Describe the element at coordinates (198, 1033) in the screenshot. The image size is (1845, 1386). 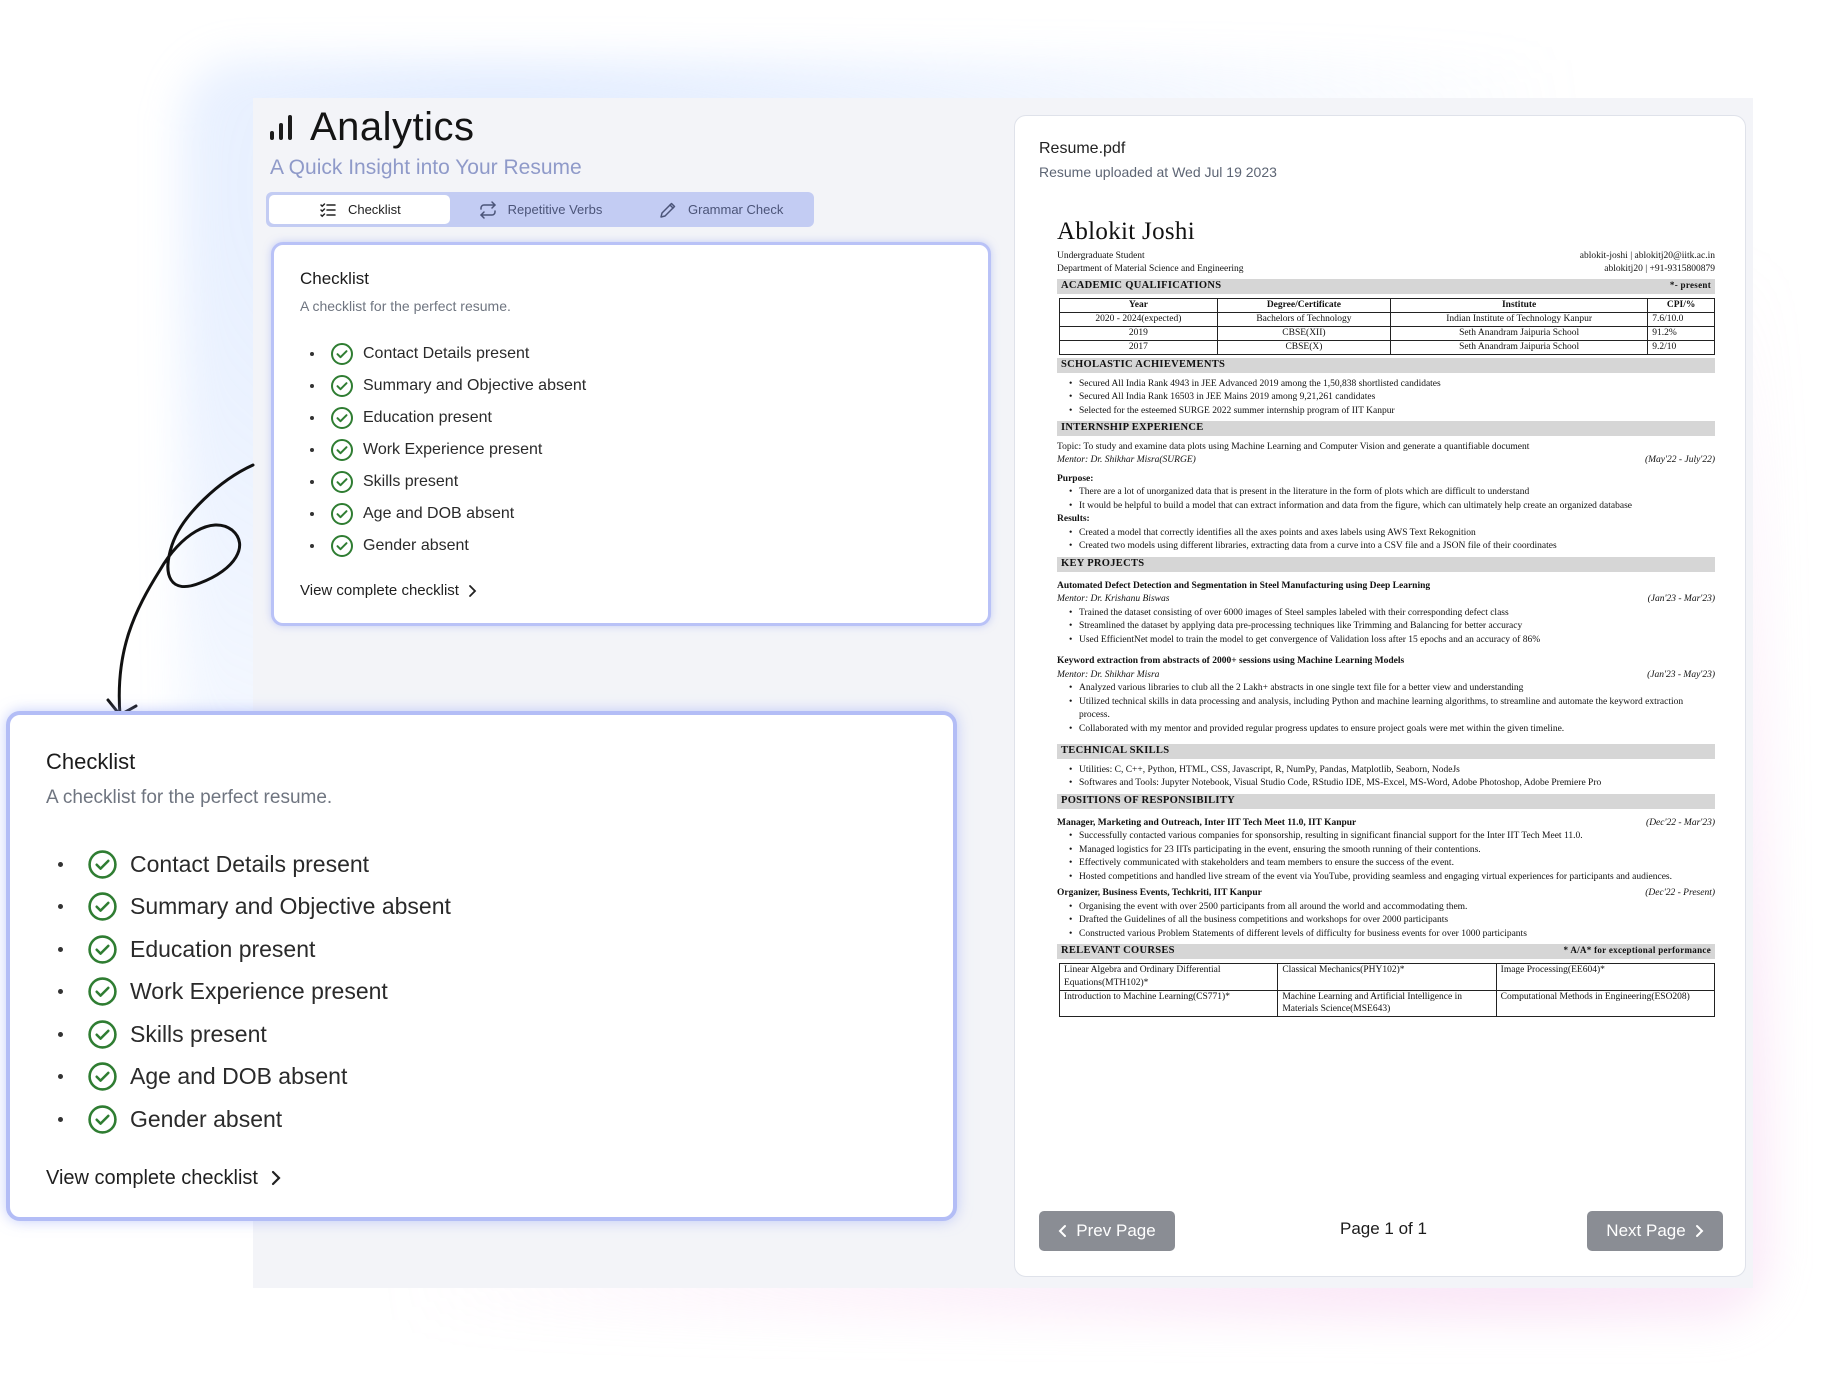
I see `checklist-item-label: Skills present` at that location.